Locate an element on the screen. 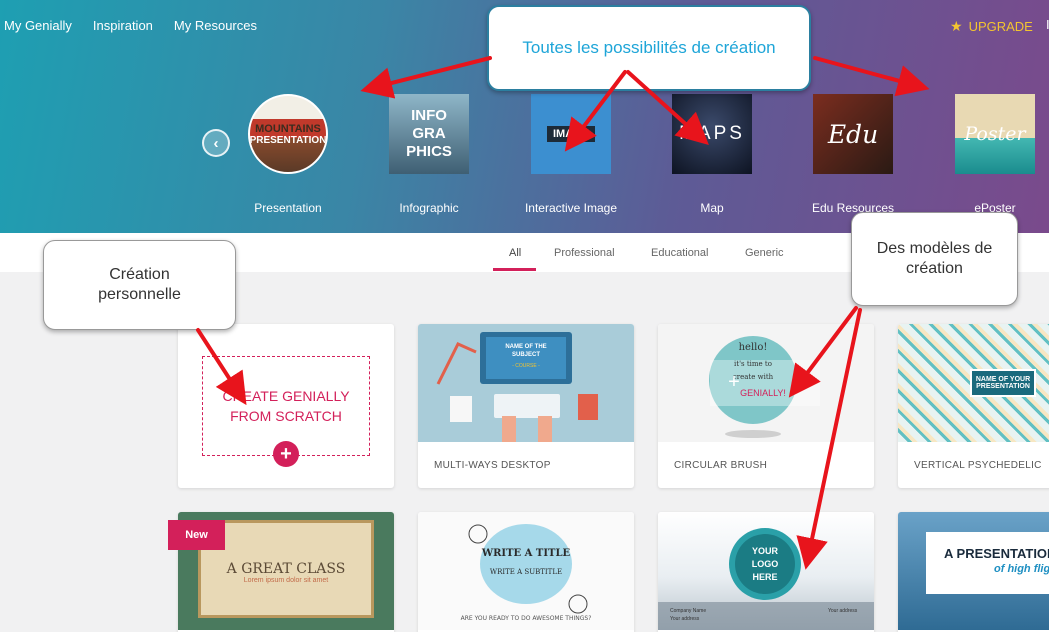 This screenshot has height=632, width=1049. edu-resources-thumbnail: Edu is located at coordinates (853, 134).